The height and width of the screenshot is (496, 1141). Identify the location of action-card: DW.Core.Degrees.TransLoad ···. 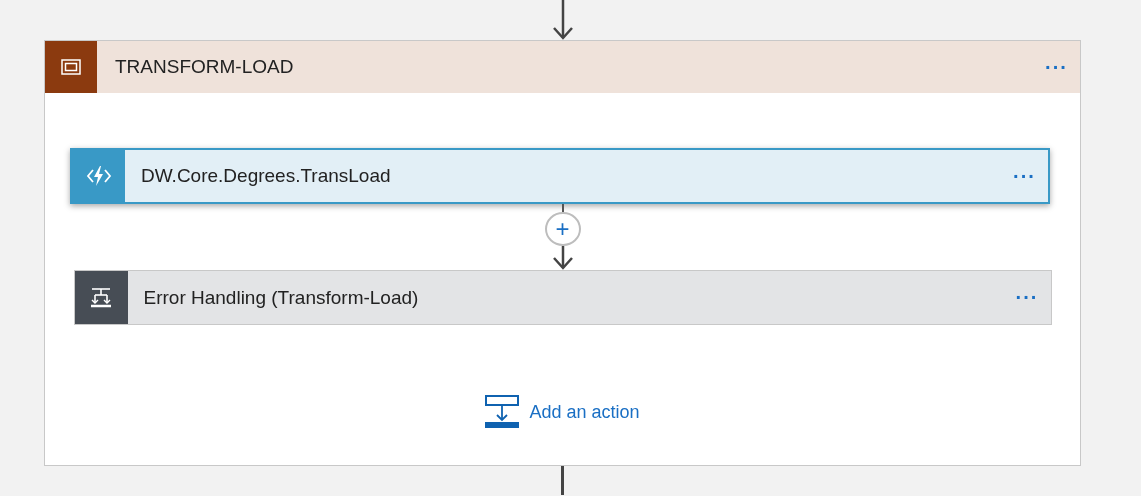
(560, 176).